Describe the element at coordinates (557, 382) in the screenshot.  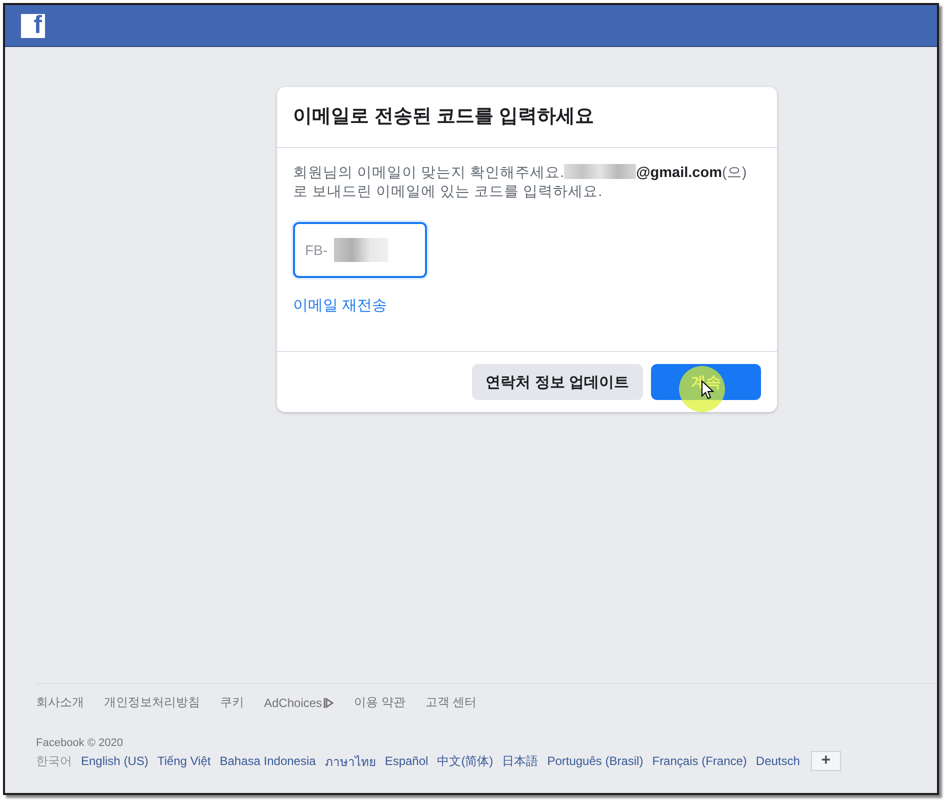
I see `update-contact-button: 연락처 정보 업데이트` at that location.